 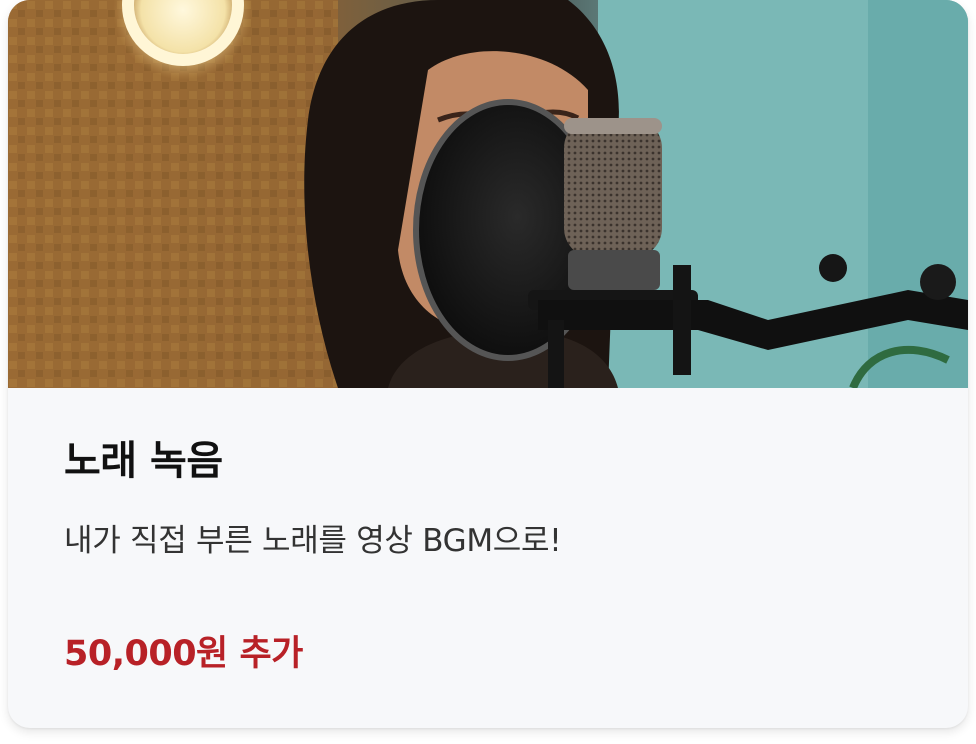 What do you see at coordinates (183, 654) in the screenshot?
I see `price-label: 50,000원 추가` at bounding box center [183, 654].